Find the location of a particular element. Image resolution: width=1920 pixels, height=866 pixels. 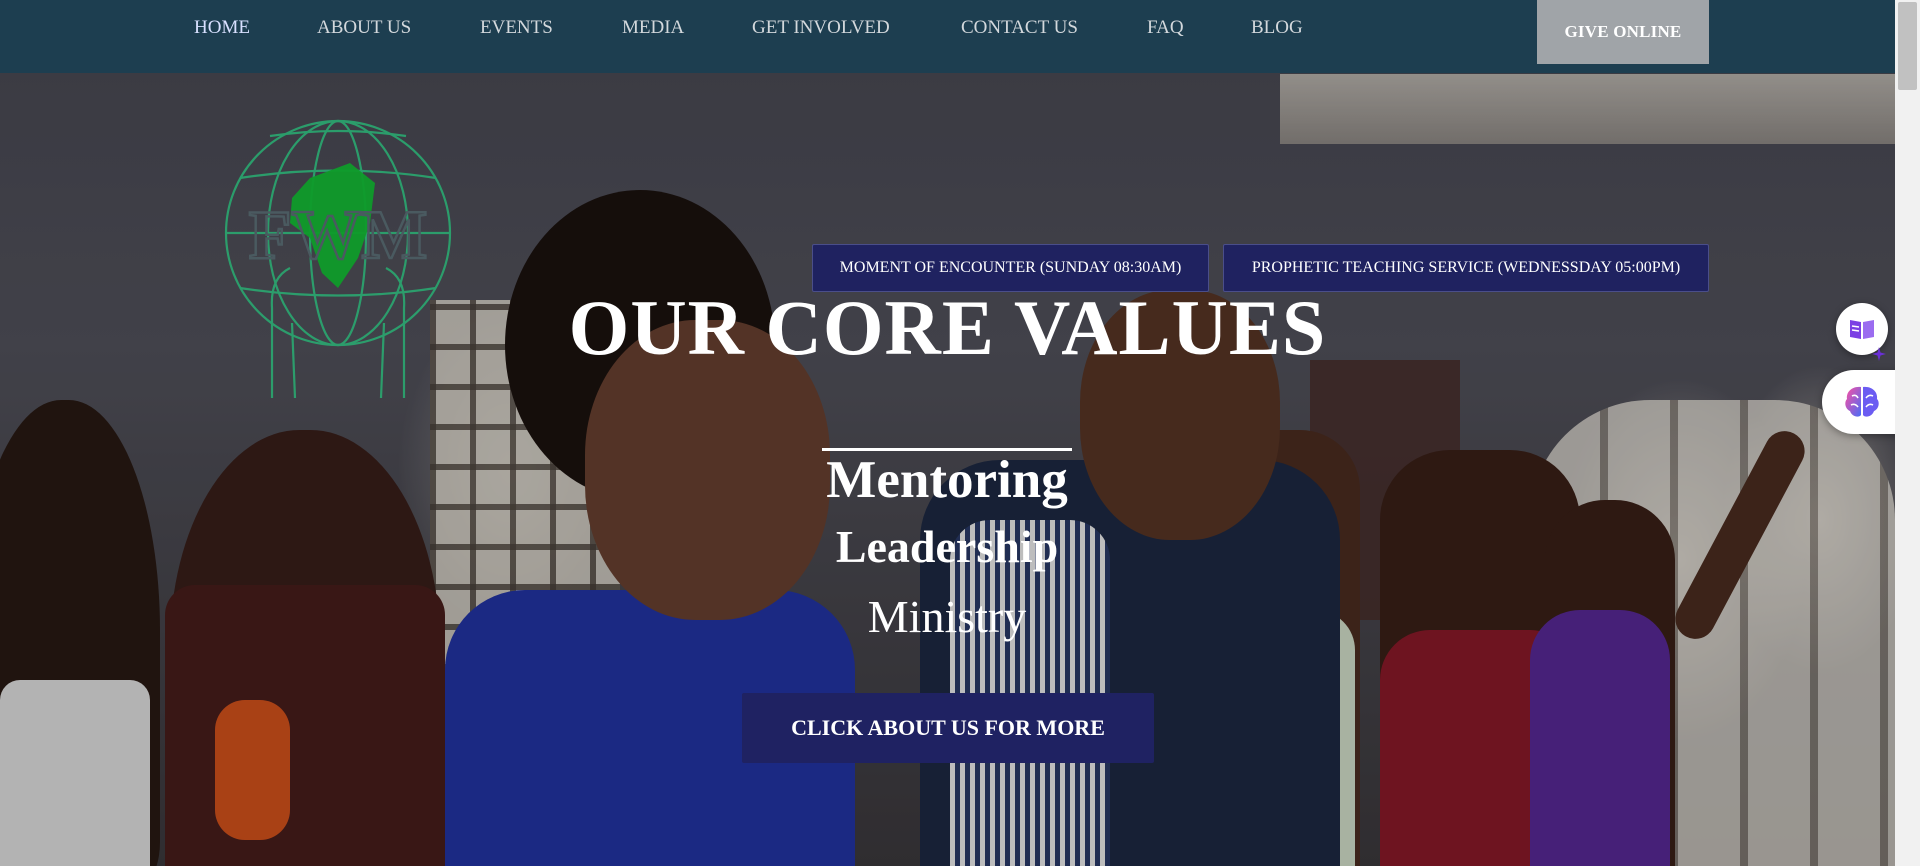

ai-assistant-button is located at coordinates (1862, 402).